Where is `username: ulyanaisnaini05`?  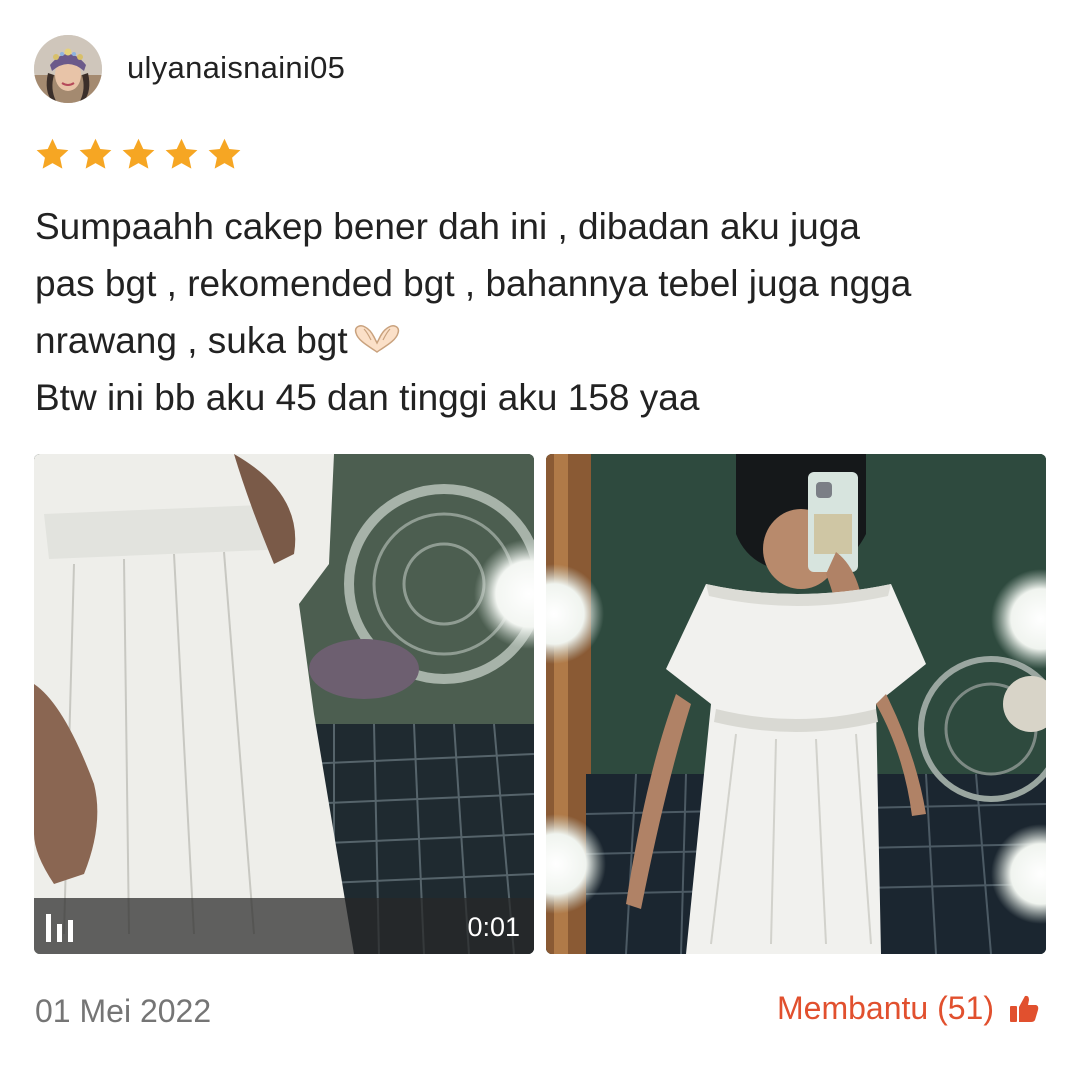
username: ulyanaisnaini05 is located at coordinates (236, 68).